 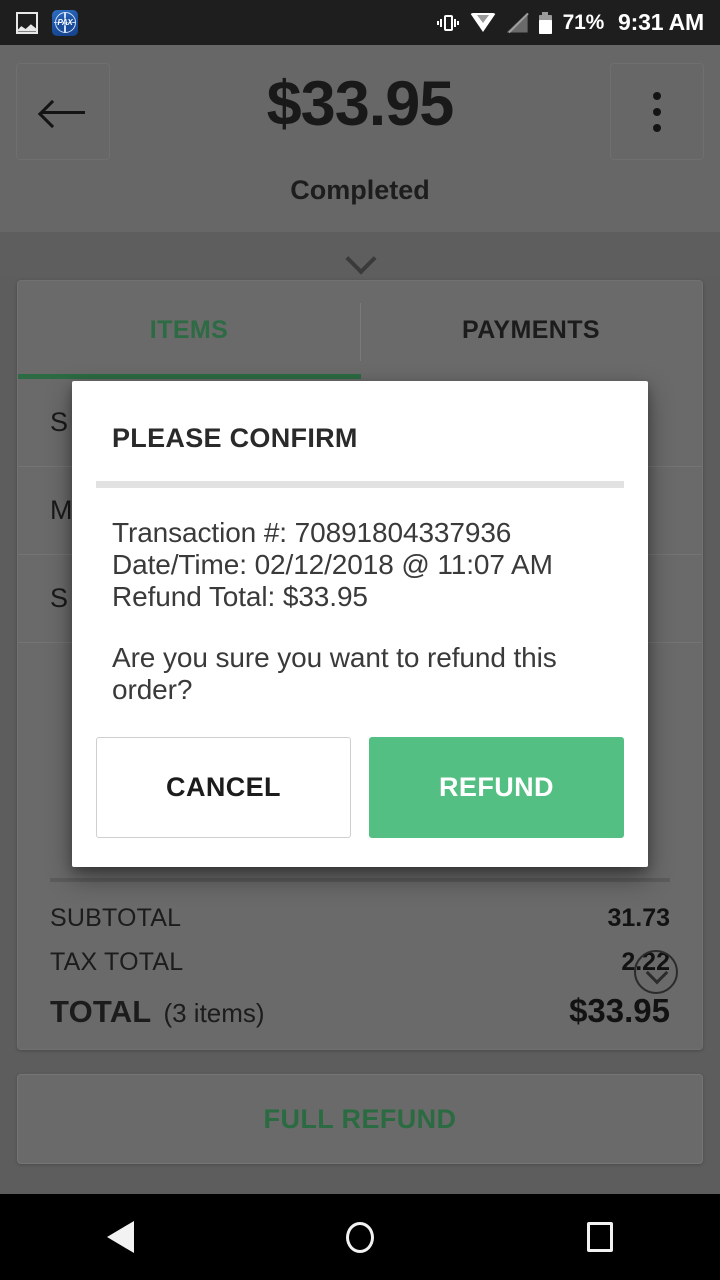 What do you see at coordinates (360, 484) in the screenshot?
I see `dialog-title-divider` at bounding box center [360, 484].